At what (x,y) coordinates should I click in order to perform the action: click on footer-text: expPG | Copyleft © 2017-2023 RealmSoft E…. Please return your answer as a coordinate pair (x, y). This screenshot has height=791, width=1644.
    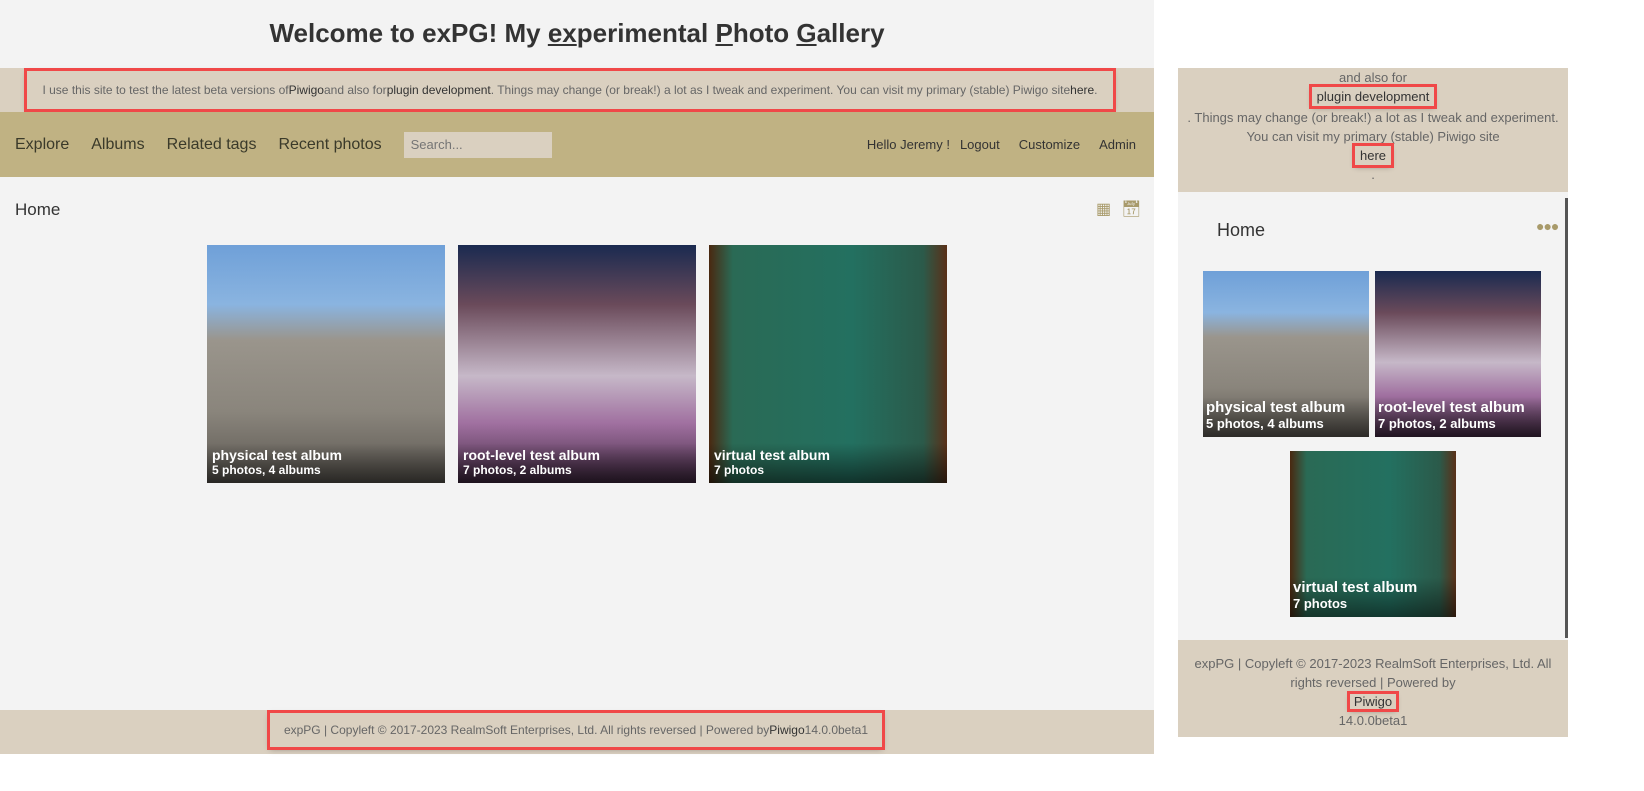
    Looking at the image, I should click on (576, 730).